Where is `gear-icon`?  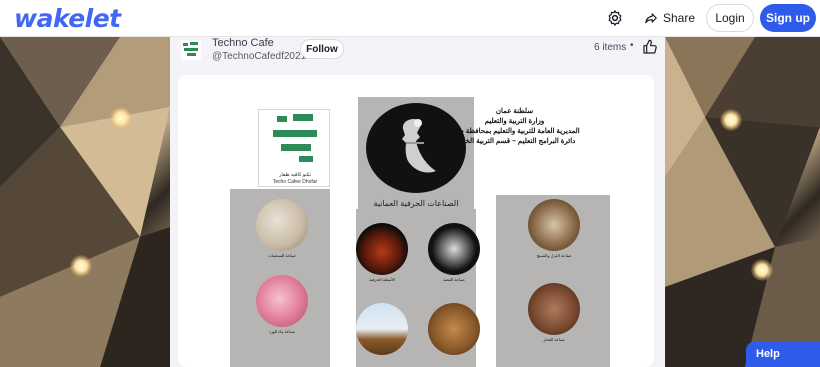
gear-icon is located at coordinates (615, 18).